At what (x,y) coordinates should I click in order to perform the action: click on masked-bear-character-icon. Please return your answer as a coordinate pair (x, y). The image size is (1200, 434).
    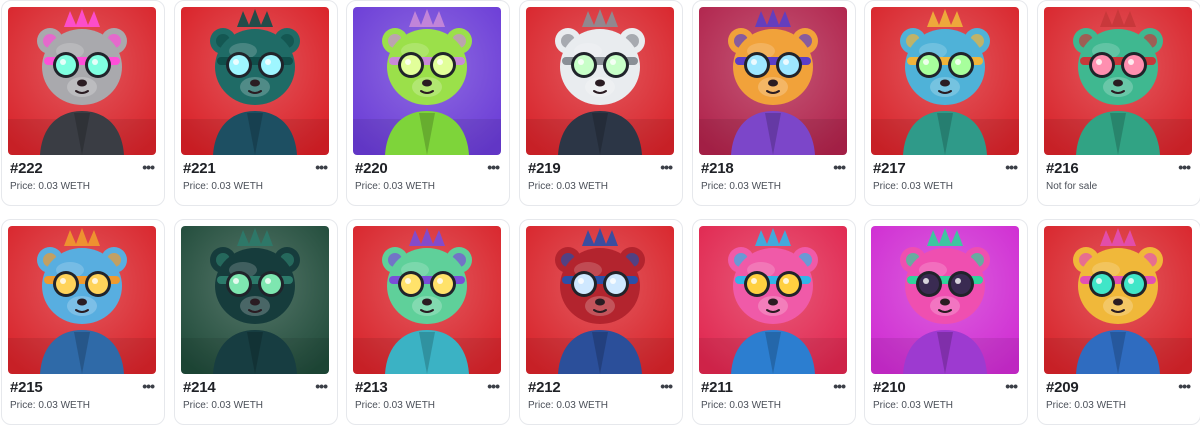
    Looking at the image, I should click on (600, 300).